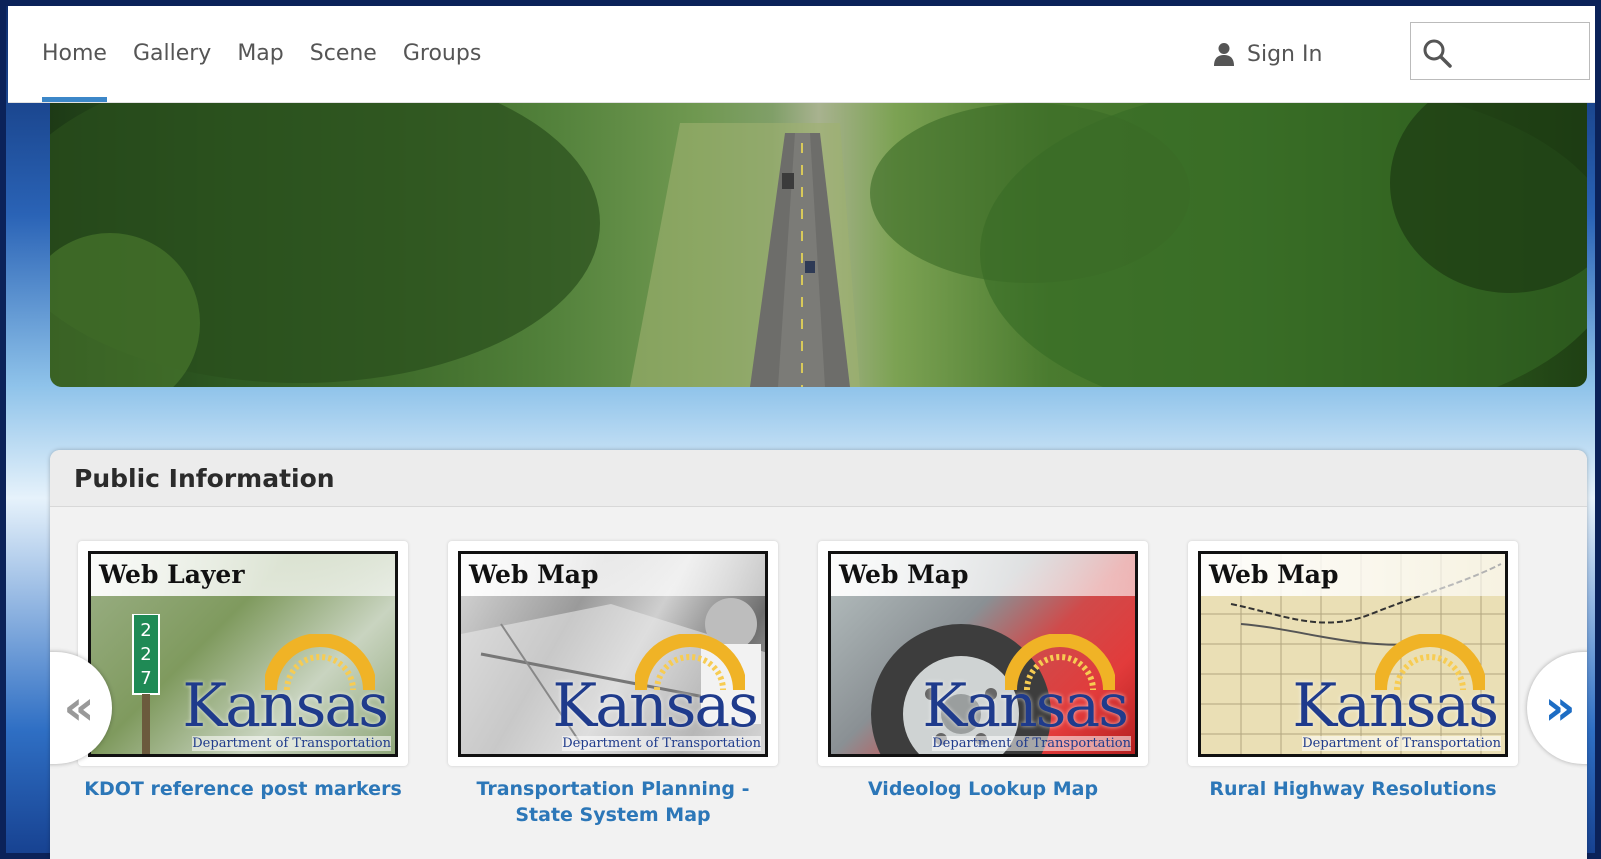 The image size is (1601, 859). I want to click on carousel-next-button: », so click(1557, 708).